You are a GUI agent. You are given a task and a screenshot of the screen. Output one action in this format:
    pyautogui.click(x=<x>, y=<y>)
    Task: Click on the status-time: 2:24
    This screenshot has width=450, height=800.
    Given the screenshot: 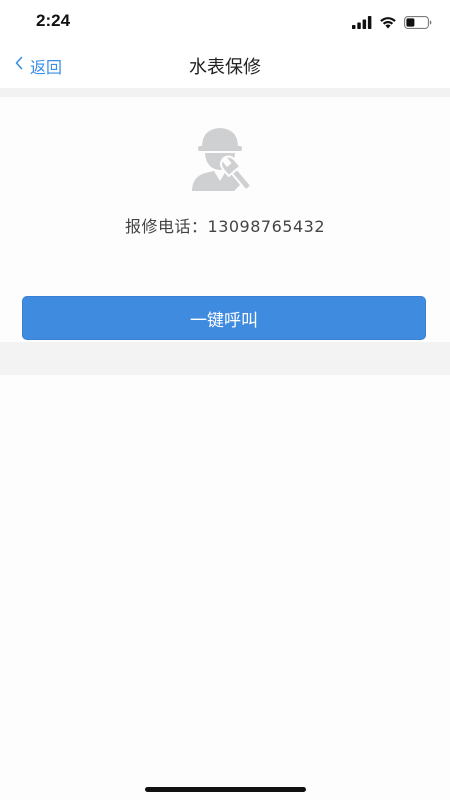 What is the action you would take?
    pyautogui.click(x=53, y=20)
    